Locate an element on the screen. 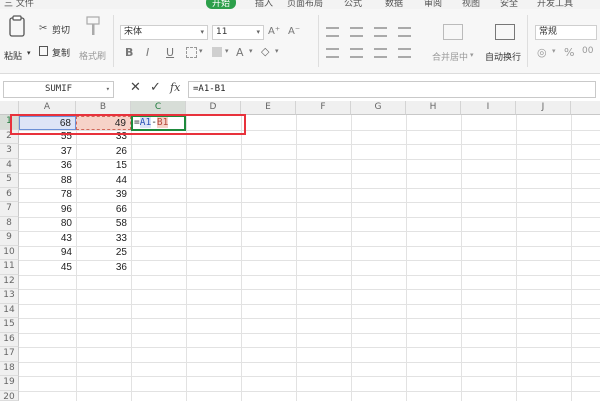 The height and width of the screenshot is (404, 600). cell-b4: 15 is located at coordinates (103, 166).